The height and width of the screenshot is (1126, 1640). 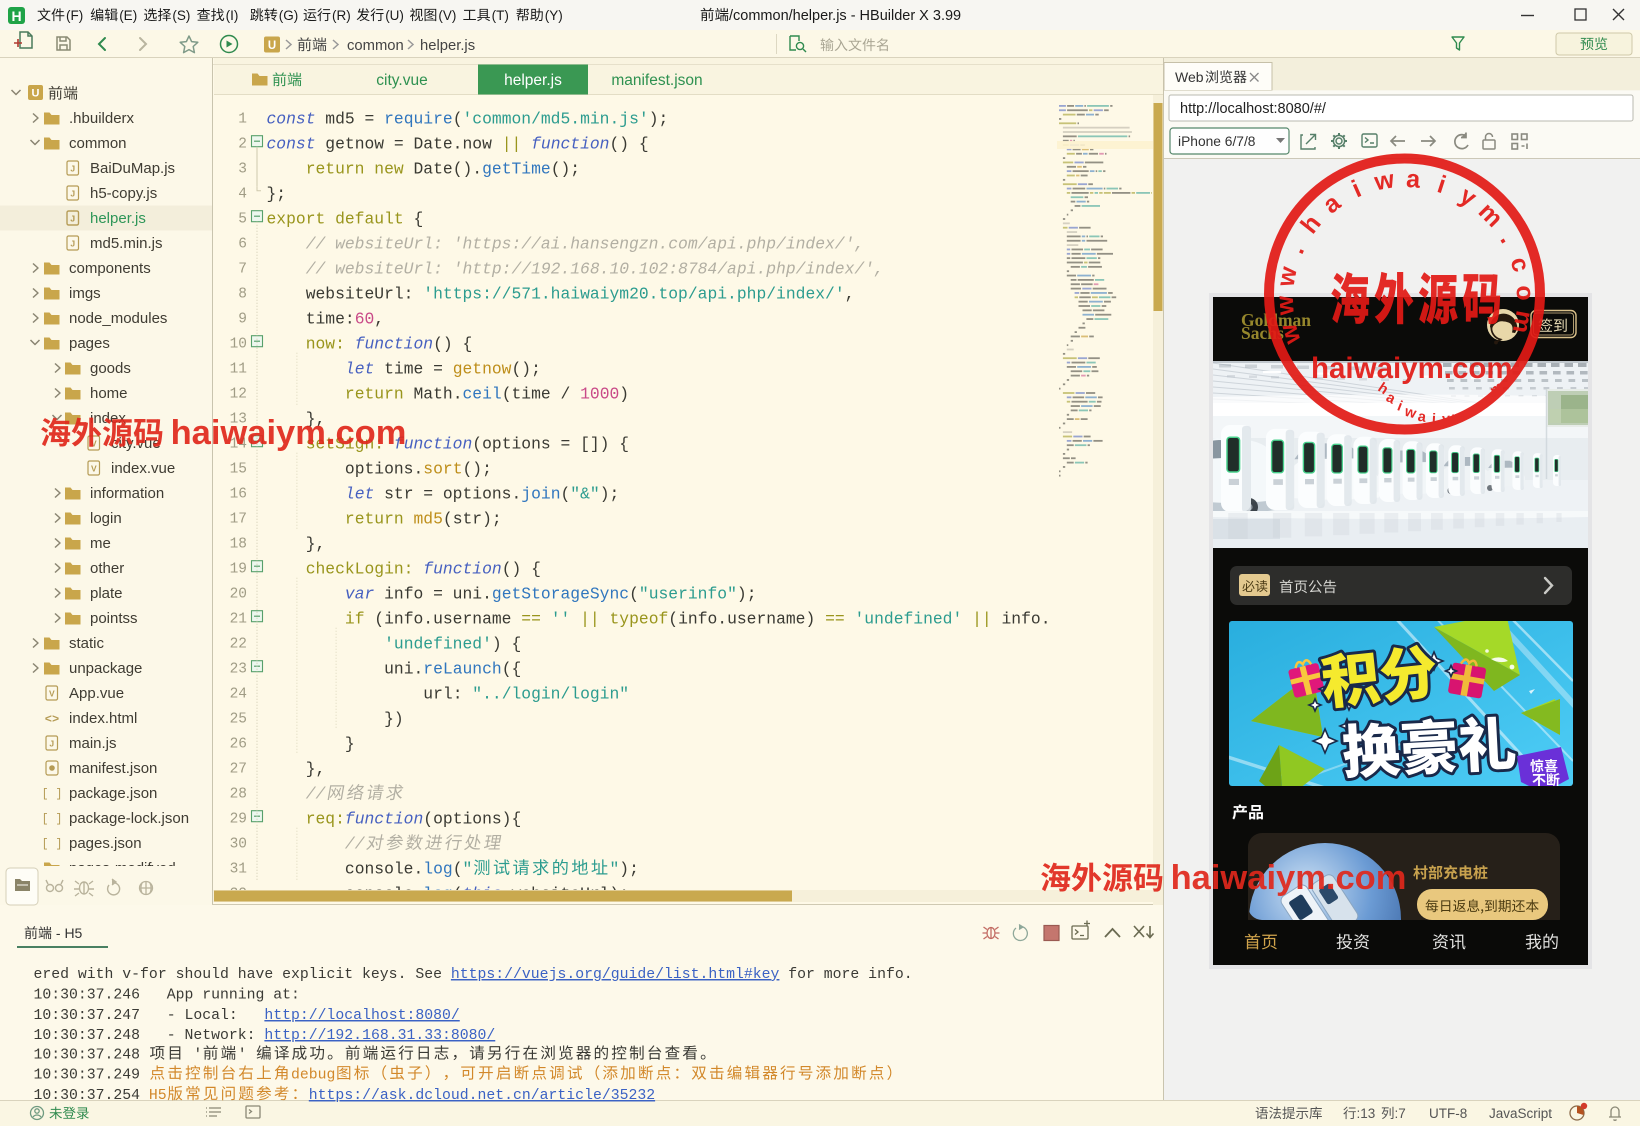 What do you see at coordinates (242, 295) in the screenshot?
I see `svg-text: 8` at bounding box center [242, 295].